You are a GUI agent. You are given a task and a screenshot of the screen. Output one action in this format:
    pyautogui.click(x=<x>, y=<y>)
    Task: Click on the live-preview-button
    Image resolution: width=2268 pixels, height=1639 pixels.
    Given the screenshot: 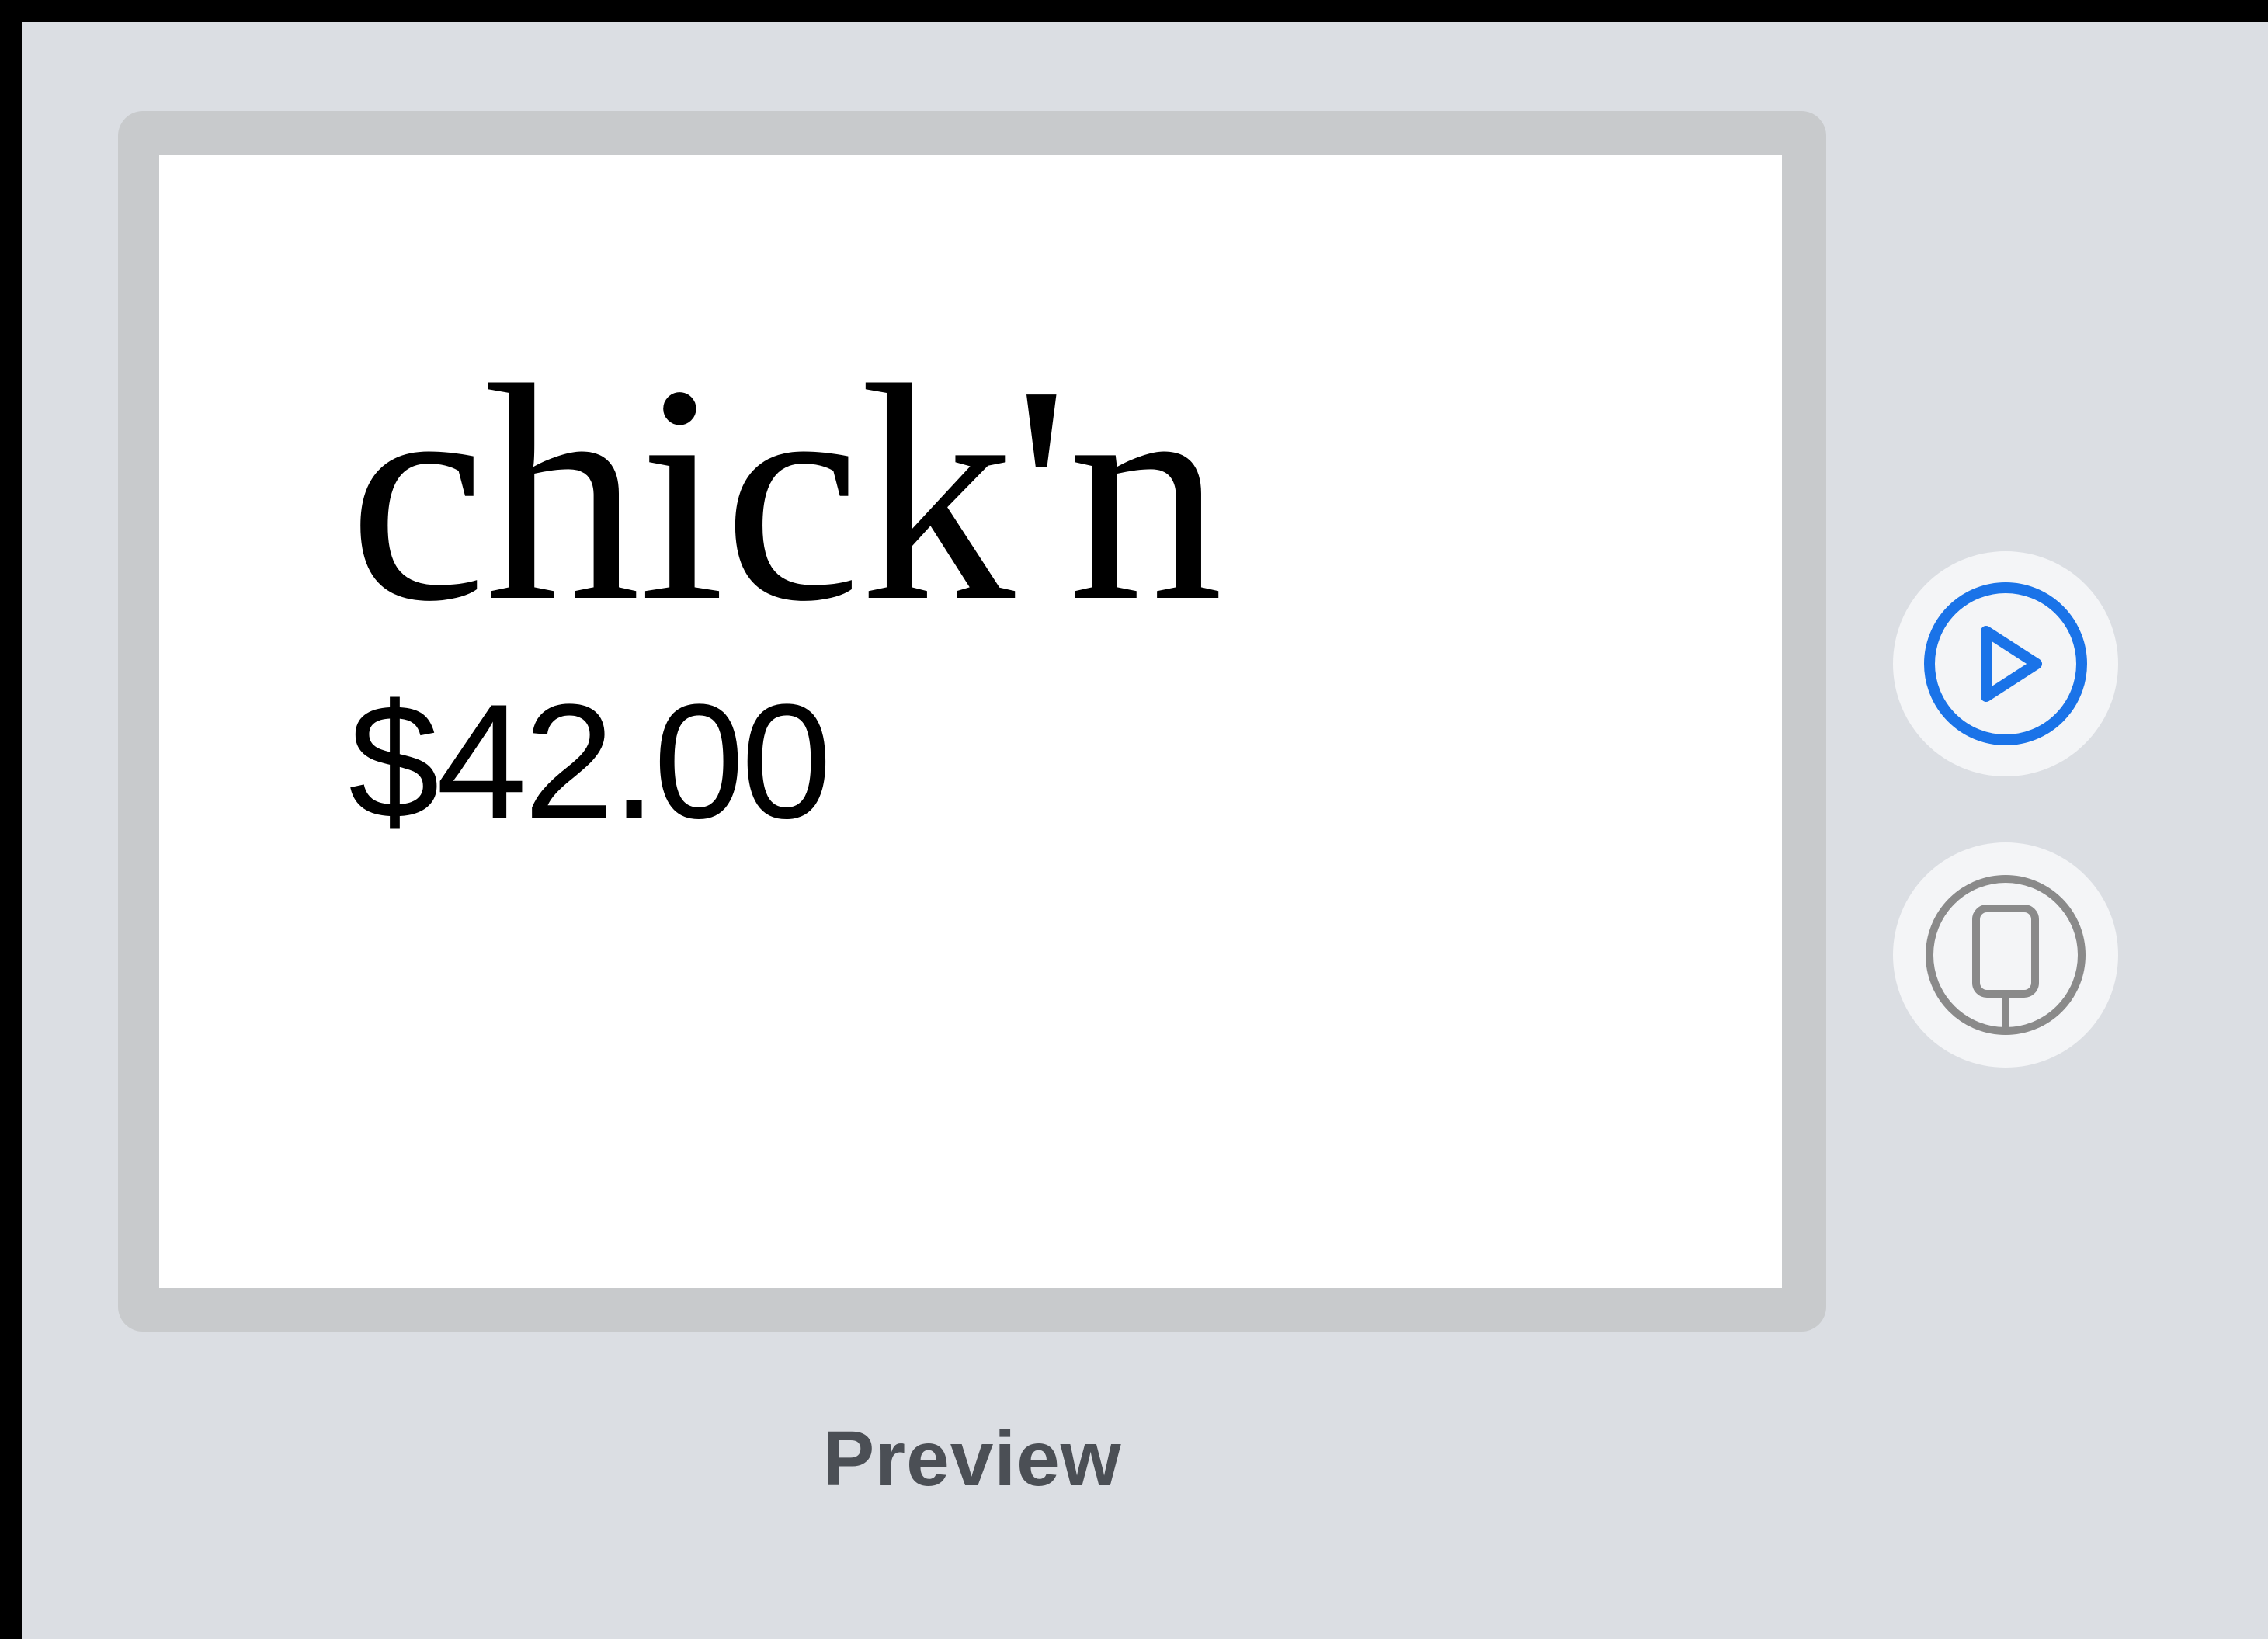 What is the action you would take?
    pyautogui.click(x=2005, y=663)
    